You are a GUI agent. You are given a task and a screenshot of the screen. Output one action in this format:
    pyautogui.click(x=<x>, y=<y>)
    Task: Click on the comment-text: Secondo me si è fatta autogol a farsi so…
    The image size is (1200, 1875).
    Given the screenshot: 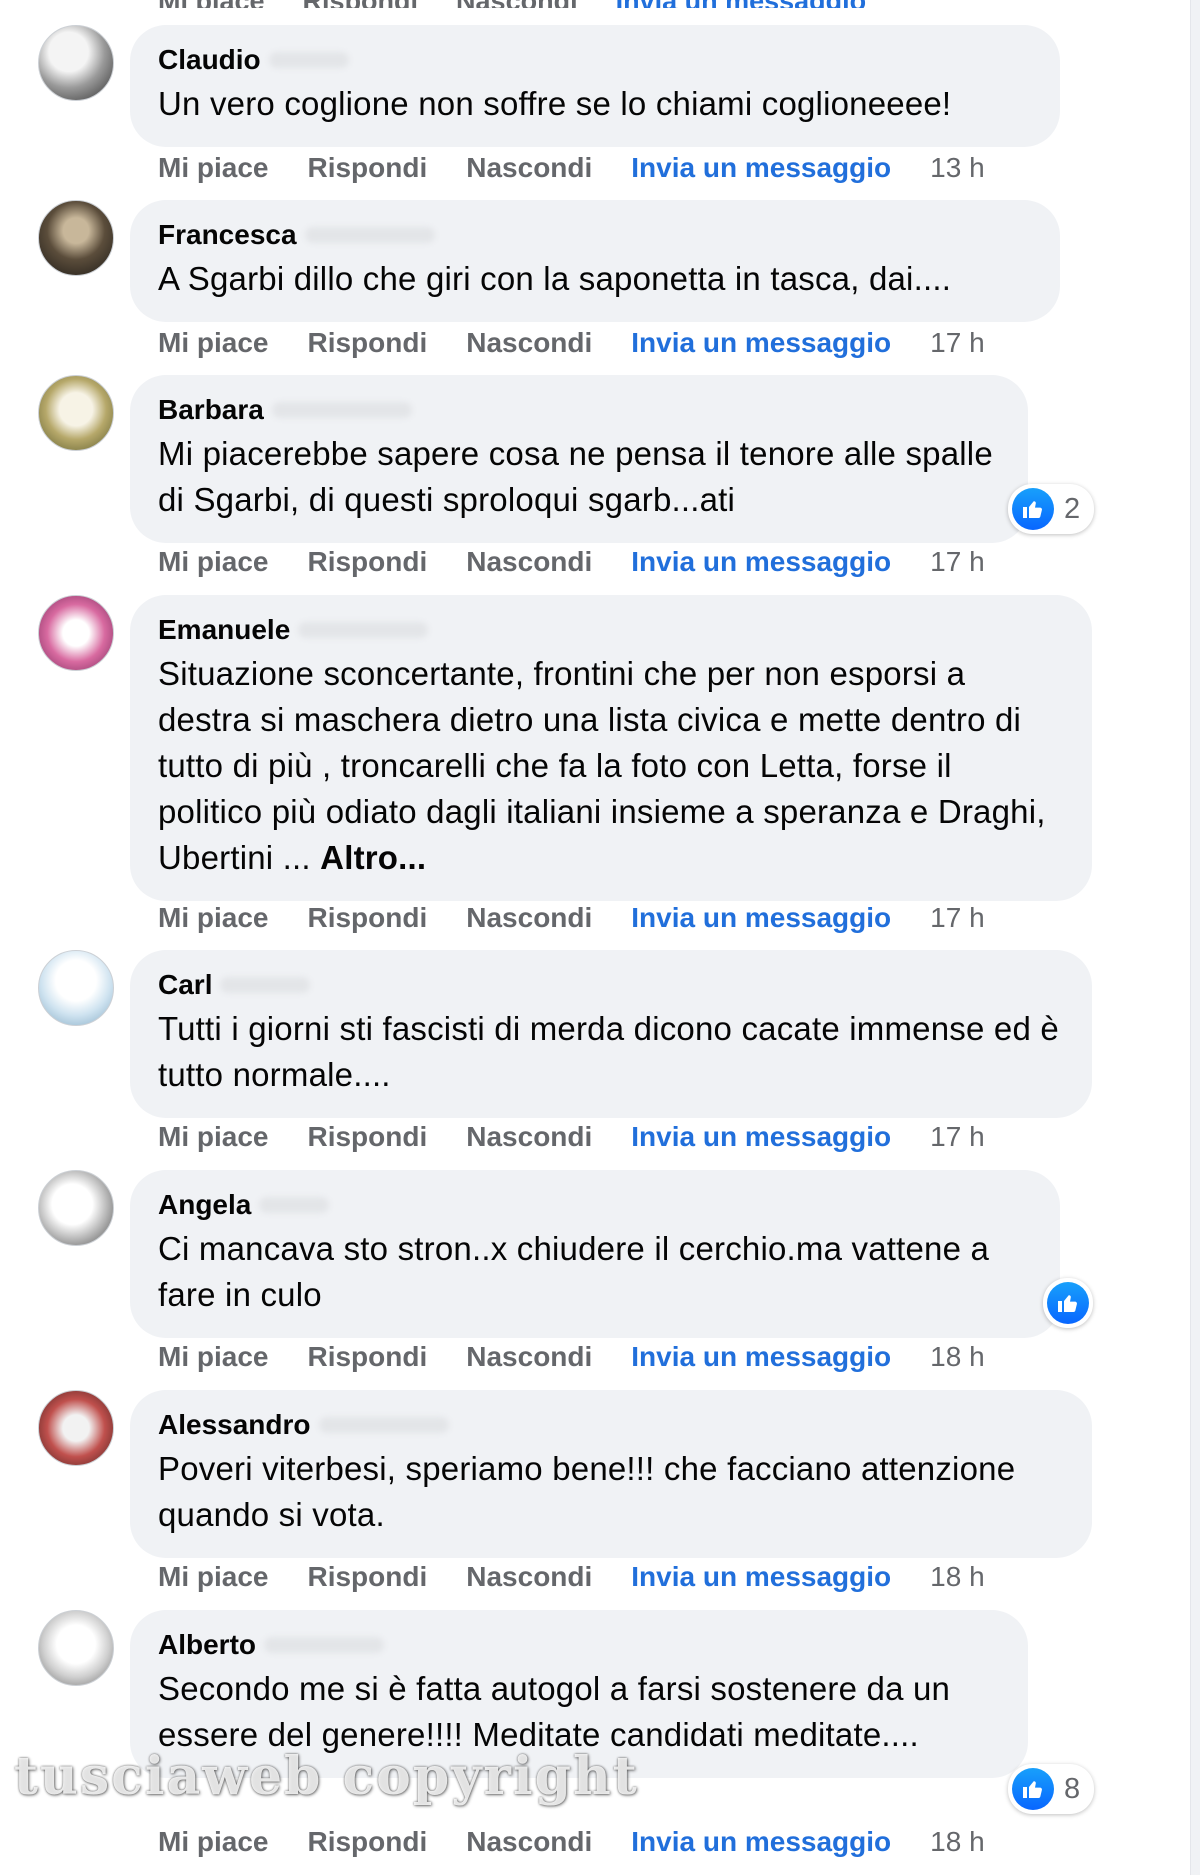 What is the action you would take?
    pyautogui.click(x=554, y=1711)
    